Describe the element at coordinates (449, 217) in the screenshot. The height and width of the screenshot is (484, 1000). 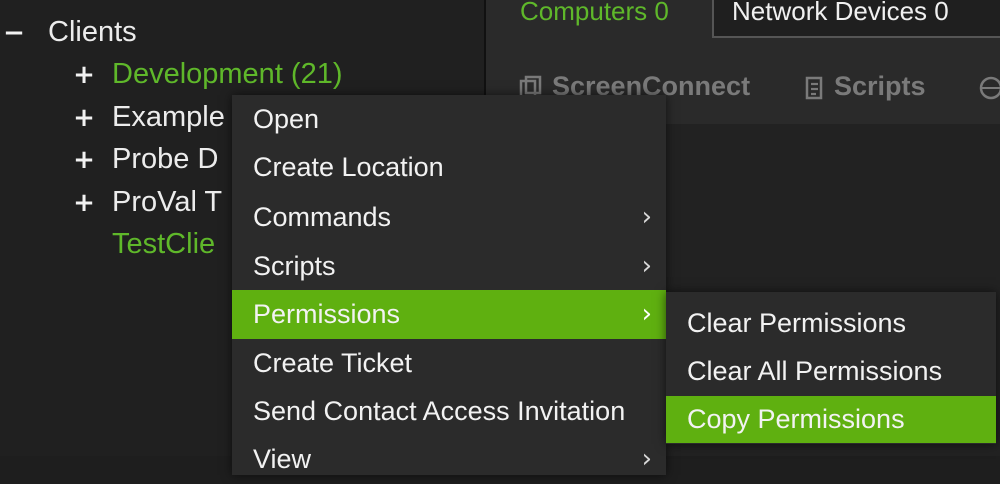
I see `menu-item-commands: Commands ›` at that location.